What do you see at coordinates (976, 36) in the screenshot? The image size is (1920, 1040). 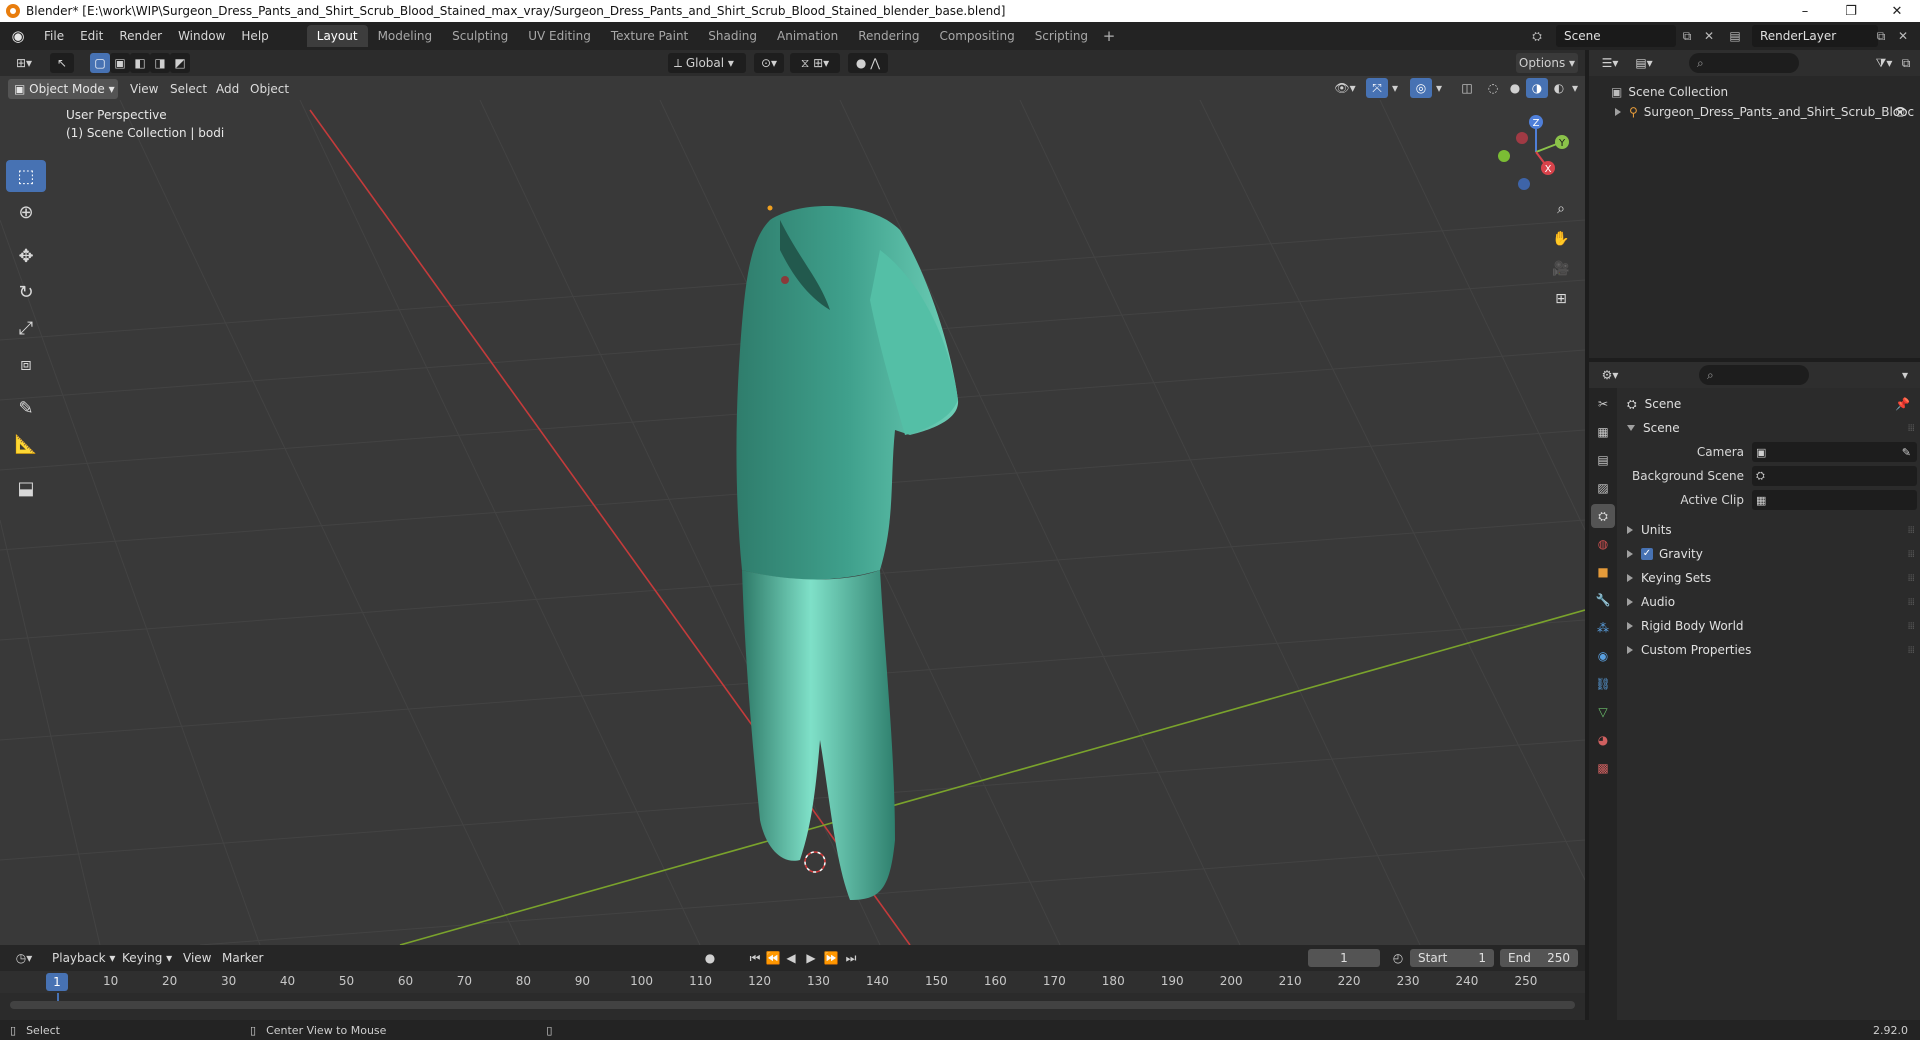 I see `tab-compositing: Compositing` at bounding box center [976, 36].